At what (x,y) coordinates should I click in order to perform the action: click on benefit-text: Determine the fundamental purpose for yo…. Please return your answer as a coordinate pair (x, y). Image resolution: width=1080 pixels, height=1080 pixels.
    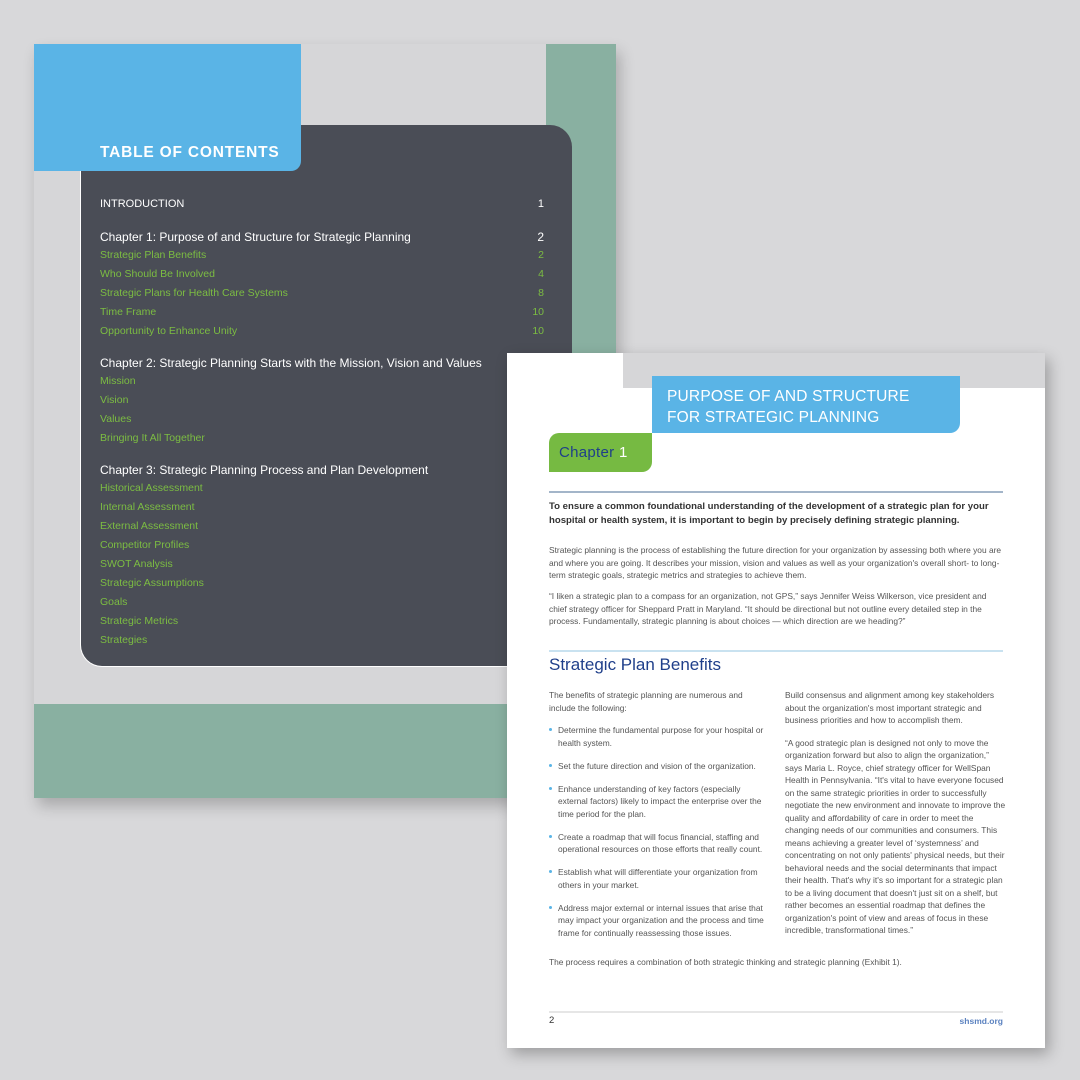
    Looking at the image, I should click on (661, 736).